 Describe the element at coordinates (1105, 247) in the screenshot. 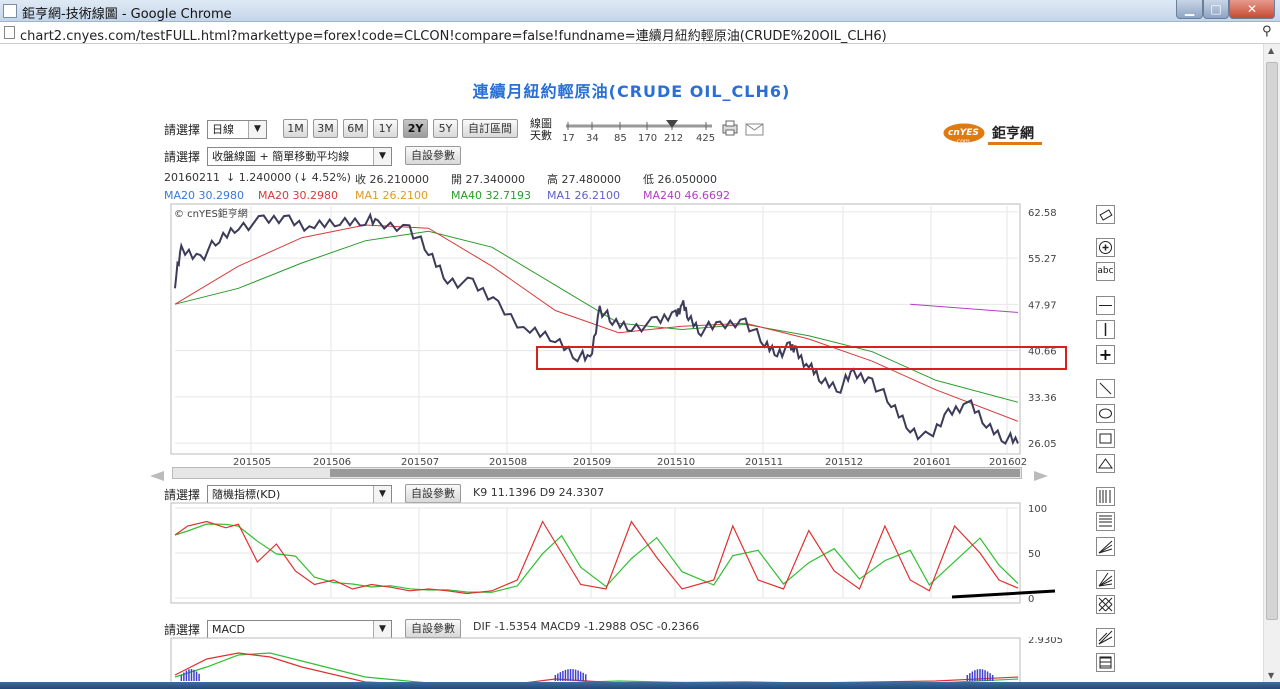

I see `zoom-in-icon` at that location.